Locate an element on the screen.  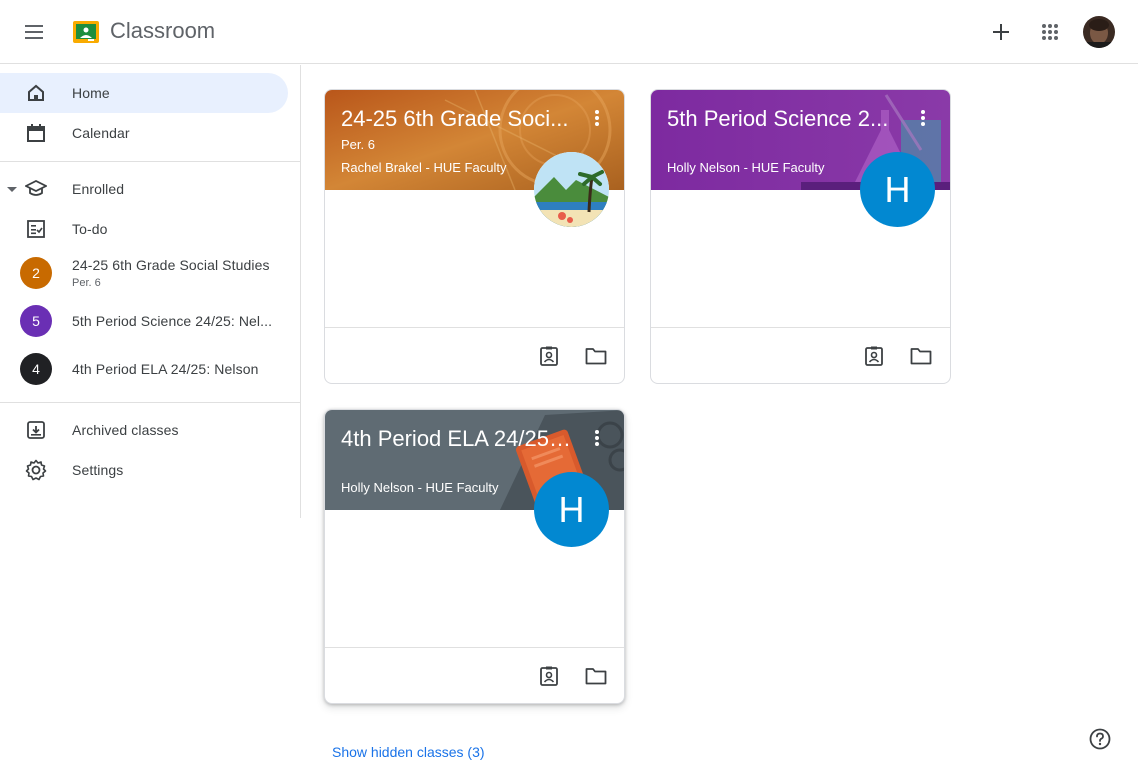
account-avatar is located at coordinates (1099, 32).